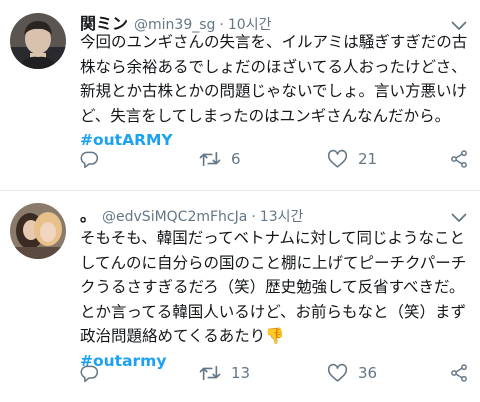 This screenshot has width=480, height=402. I want to click on tweet-text-line: 新規とか古株とかの問題じゃないでしょ。言い方悪いけ, so click(274, 91).